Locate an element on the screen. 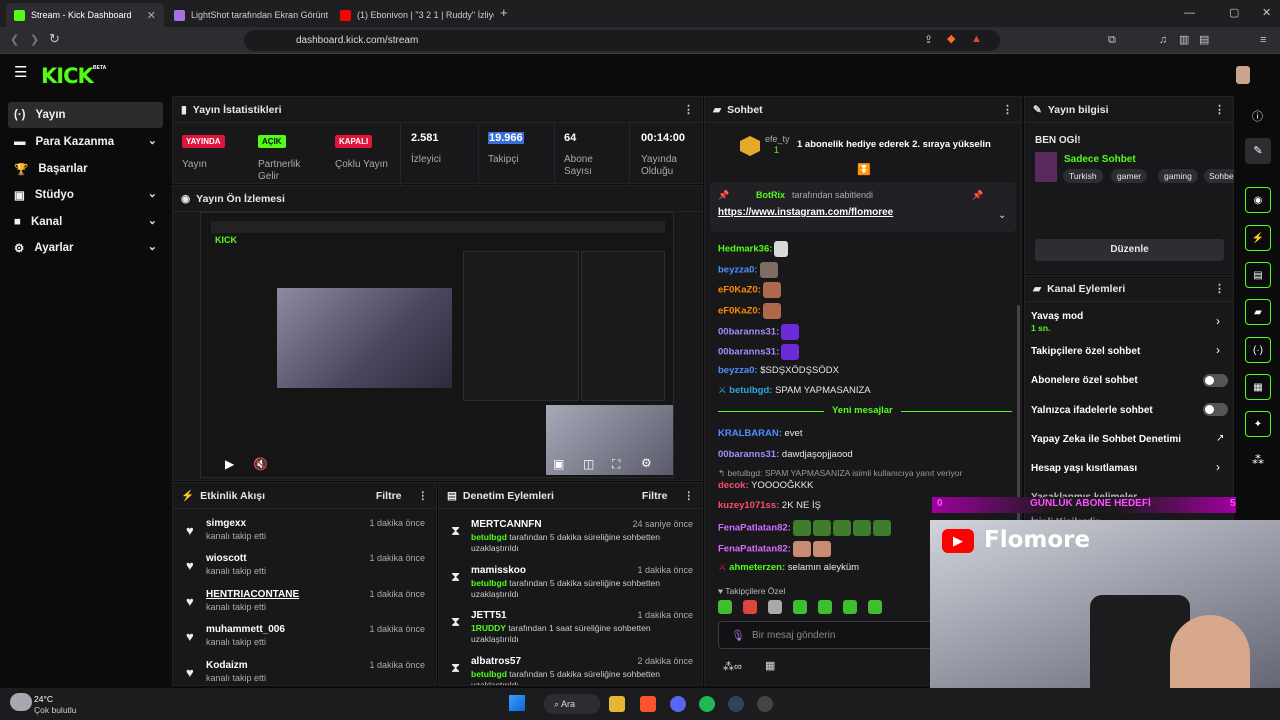 The height and width of the screenshot is (720, 1280). store-icon: ▦ is located at coordinates (770, 665).